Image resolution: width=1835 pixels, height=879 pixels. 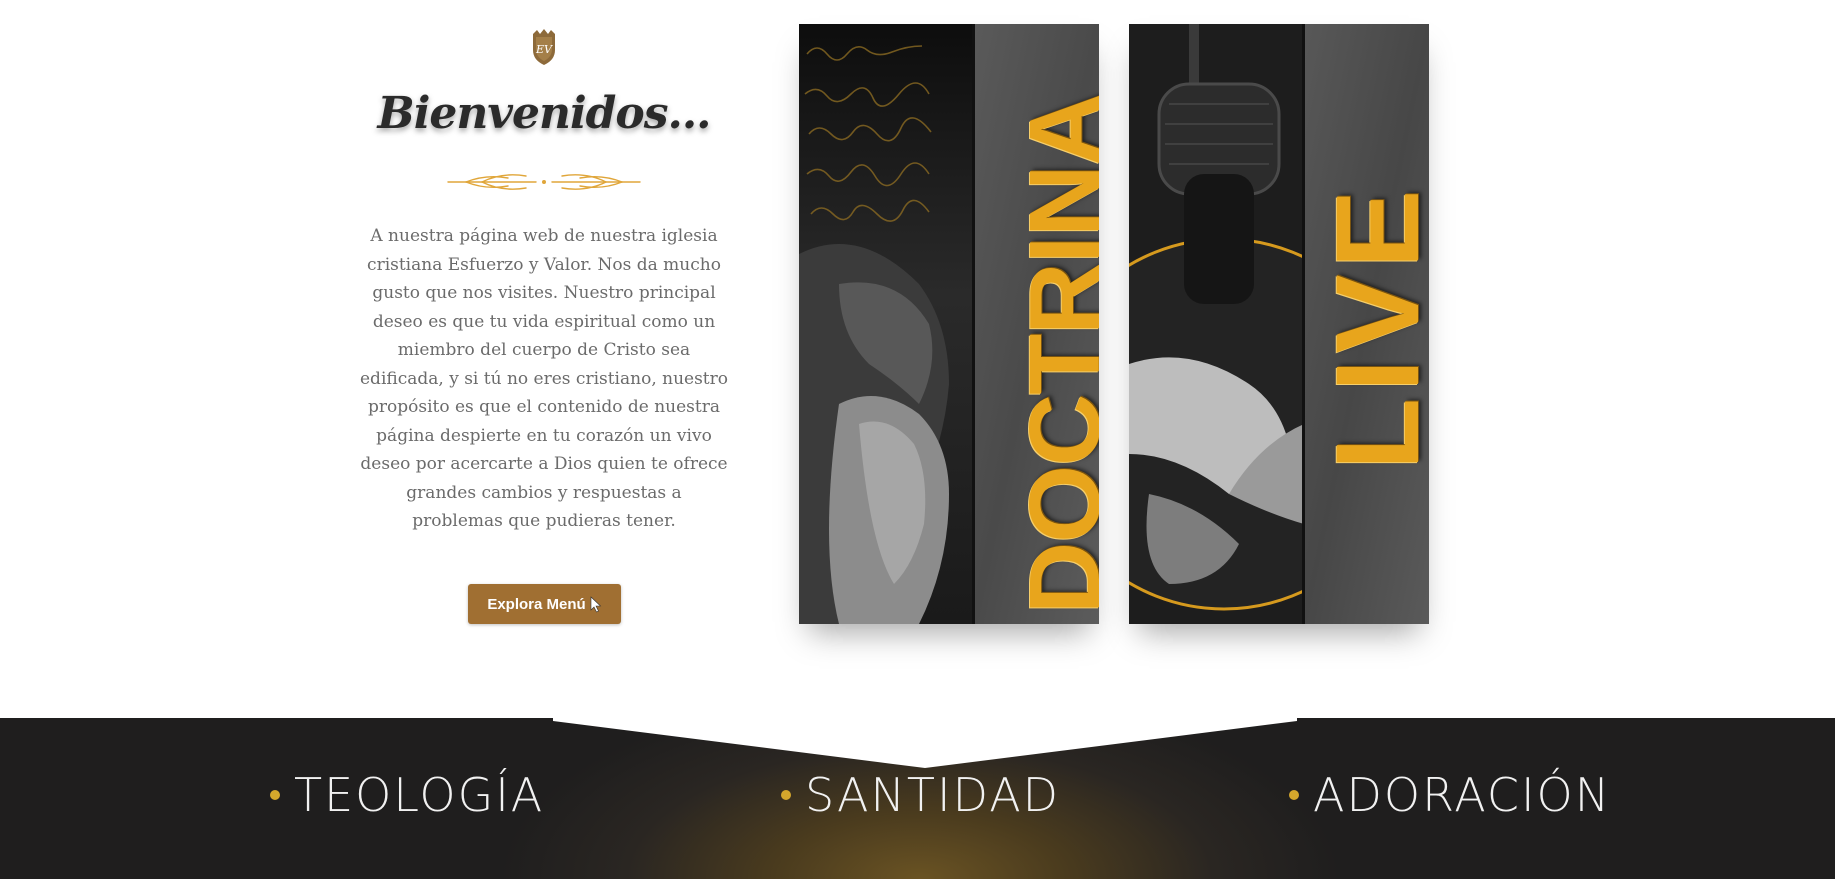 What do you see at coordinates (595, 603) in the screenshot?
I see `cursor-icon` at bounding box center [595, 603].